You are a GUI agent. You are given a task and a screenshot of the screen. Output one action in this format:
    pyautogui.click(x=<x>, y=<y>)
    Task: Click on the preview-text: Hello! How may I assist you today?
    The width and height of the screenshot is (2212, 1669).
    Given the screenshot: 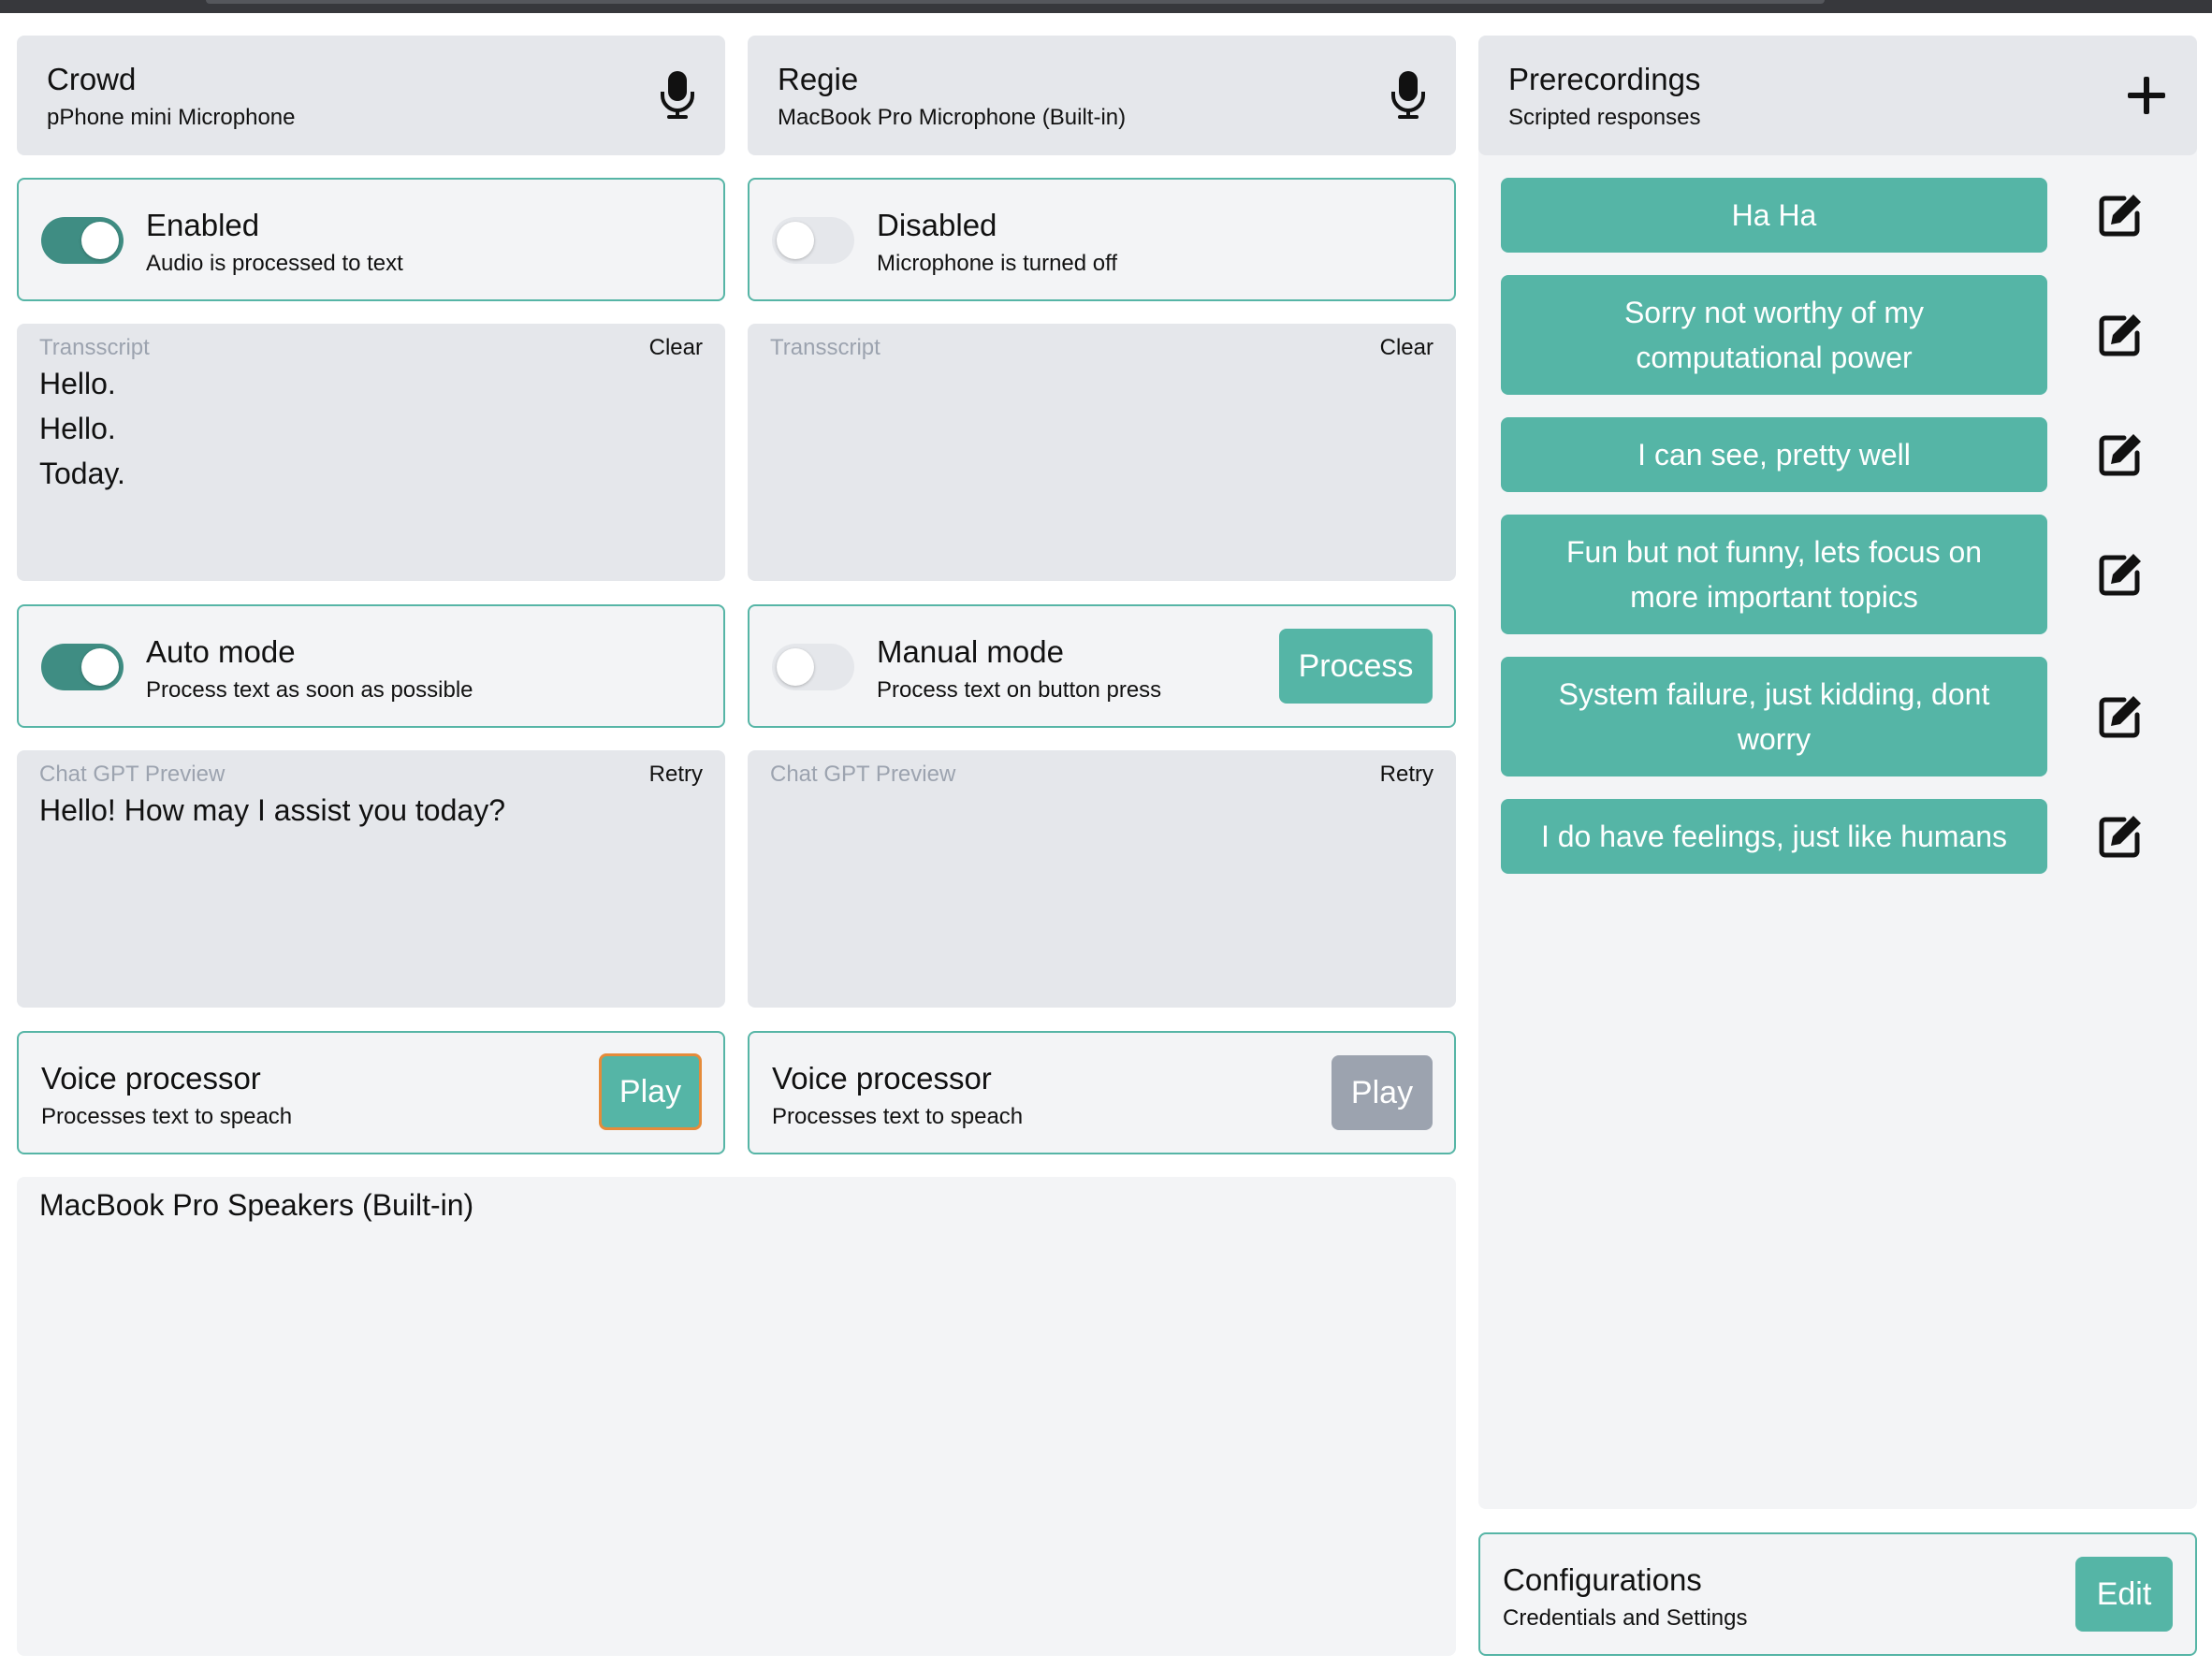 What is the action you would take?
    pyautogui.click(x=272, y=810)
    